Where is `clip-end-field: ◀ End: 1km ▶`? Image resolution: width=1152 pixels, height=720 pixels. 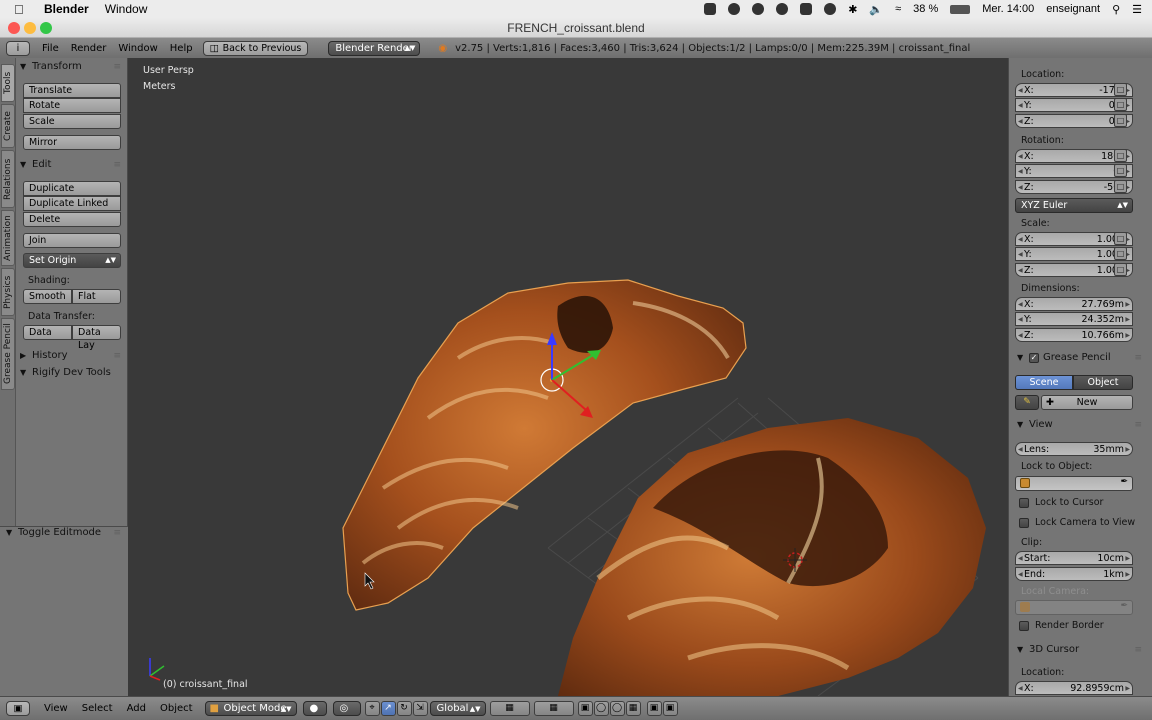 clip-end-field: ◀ End: 1km ▶ is located at coordinates (1074, 574).